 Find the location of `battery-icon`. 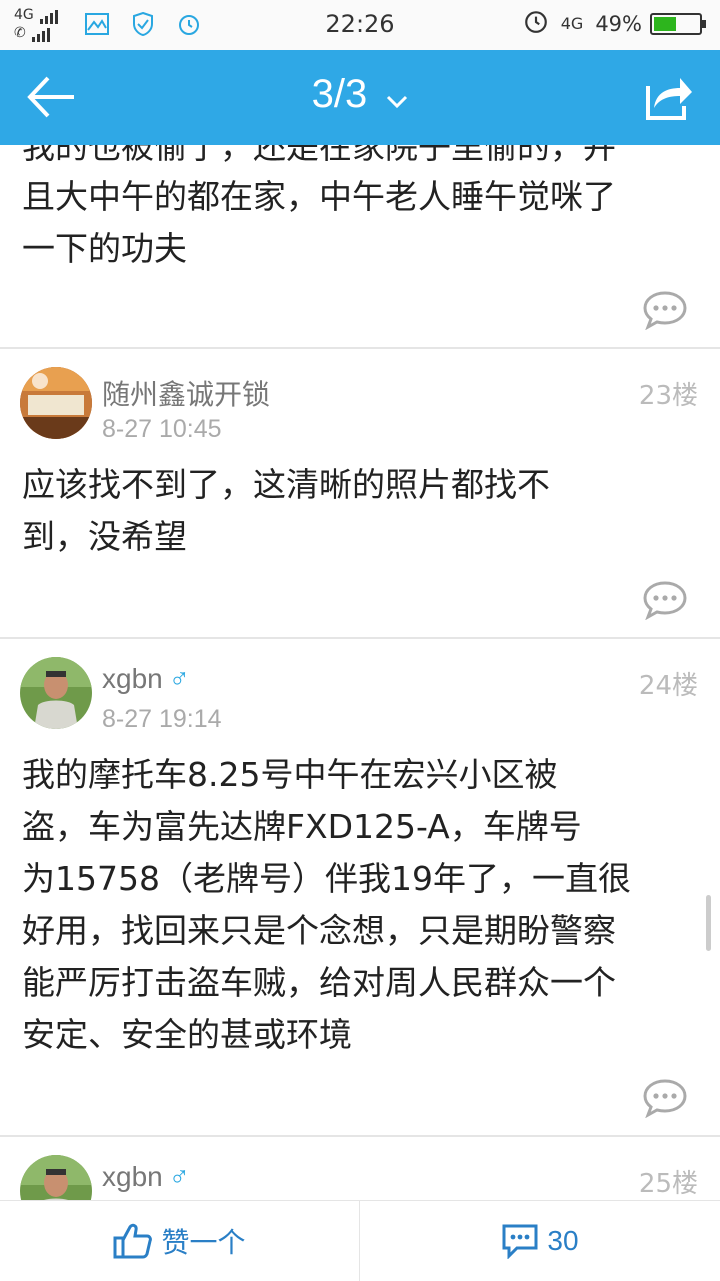

battery-icon is located at coordinates (678, 23).